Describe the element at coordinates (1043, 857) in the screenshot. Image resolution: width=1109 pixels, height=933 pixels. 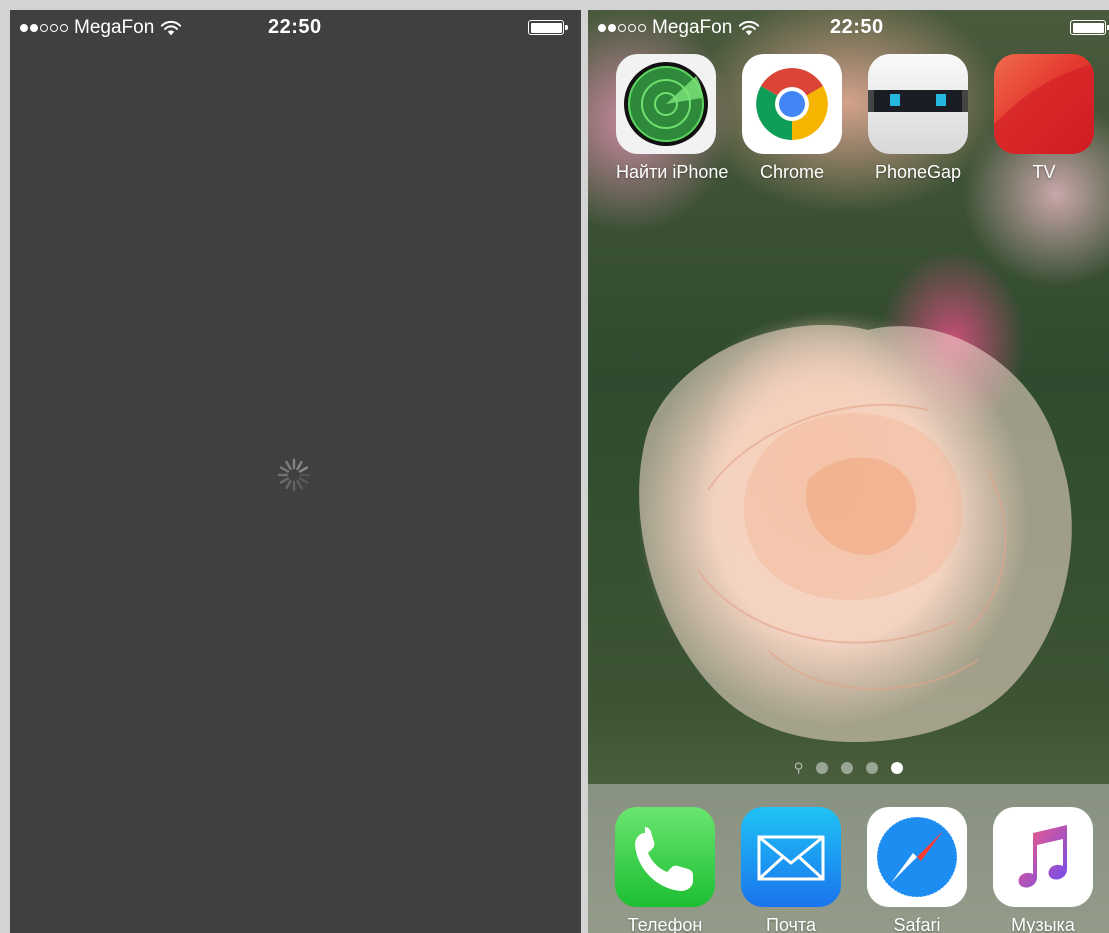
I see `music-note-icon` at that location.